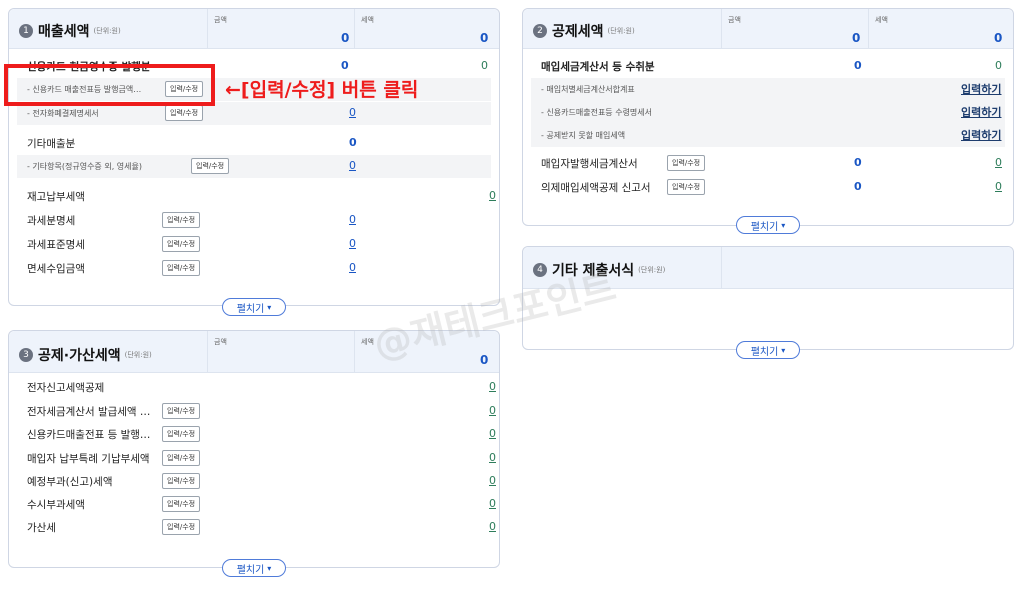 The width and height of the screenshot is (1024, 589). Describe the element at coordinates (64, 32) in the screenshot. I see `section-title: 매출세액` at that location.